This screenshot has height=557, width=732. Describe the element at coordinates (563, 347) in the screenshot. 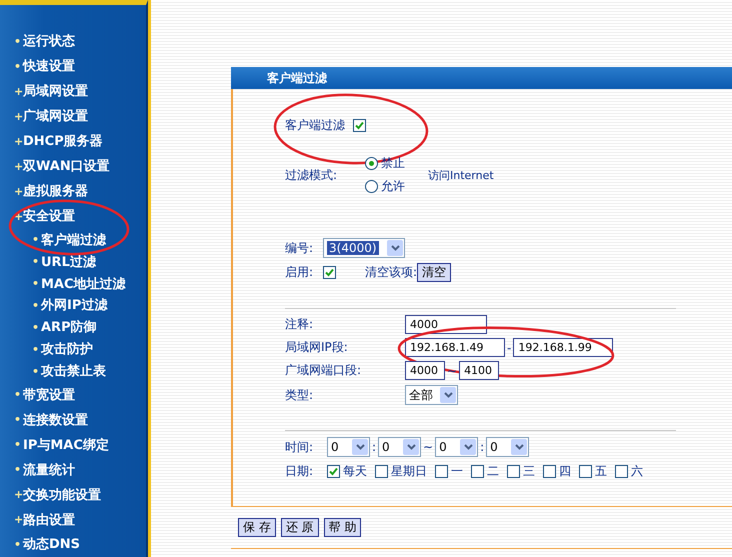

I see `input-field: 192.168.1.99` at that location.